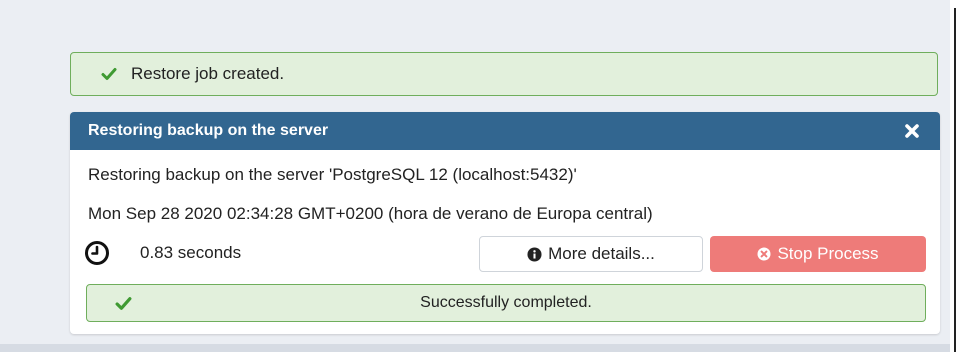 This screenshot has width=964, height=352. I want to click on toast-message: Restore job created., so click(208, 73).